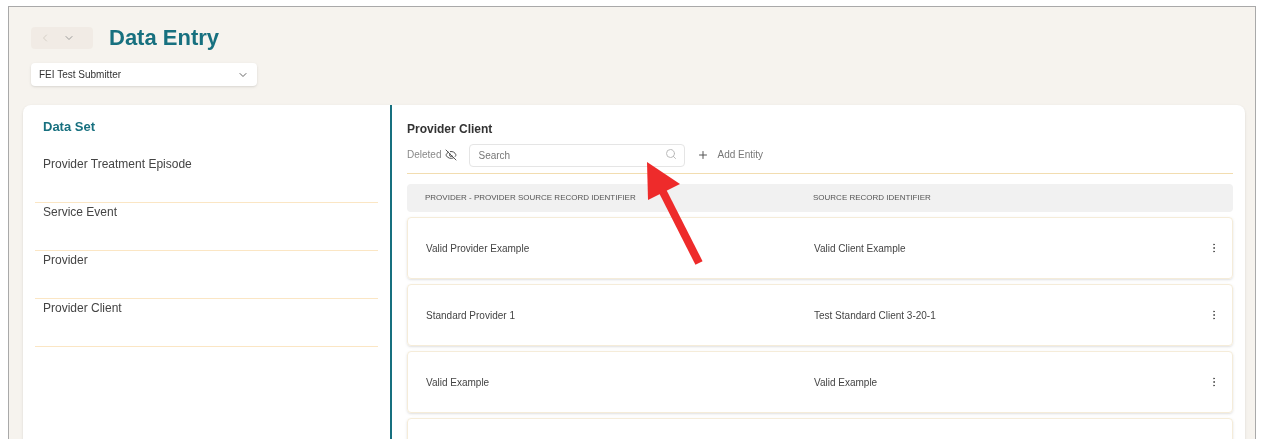  What do you see at coordinates (206, 322) in the screenshot?
I see `sidebar-item: Provider Client` at bounding box center [206, 322].